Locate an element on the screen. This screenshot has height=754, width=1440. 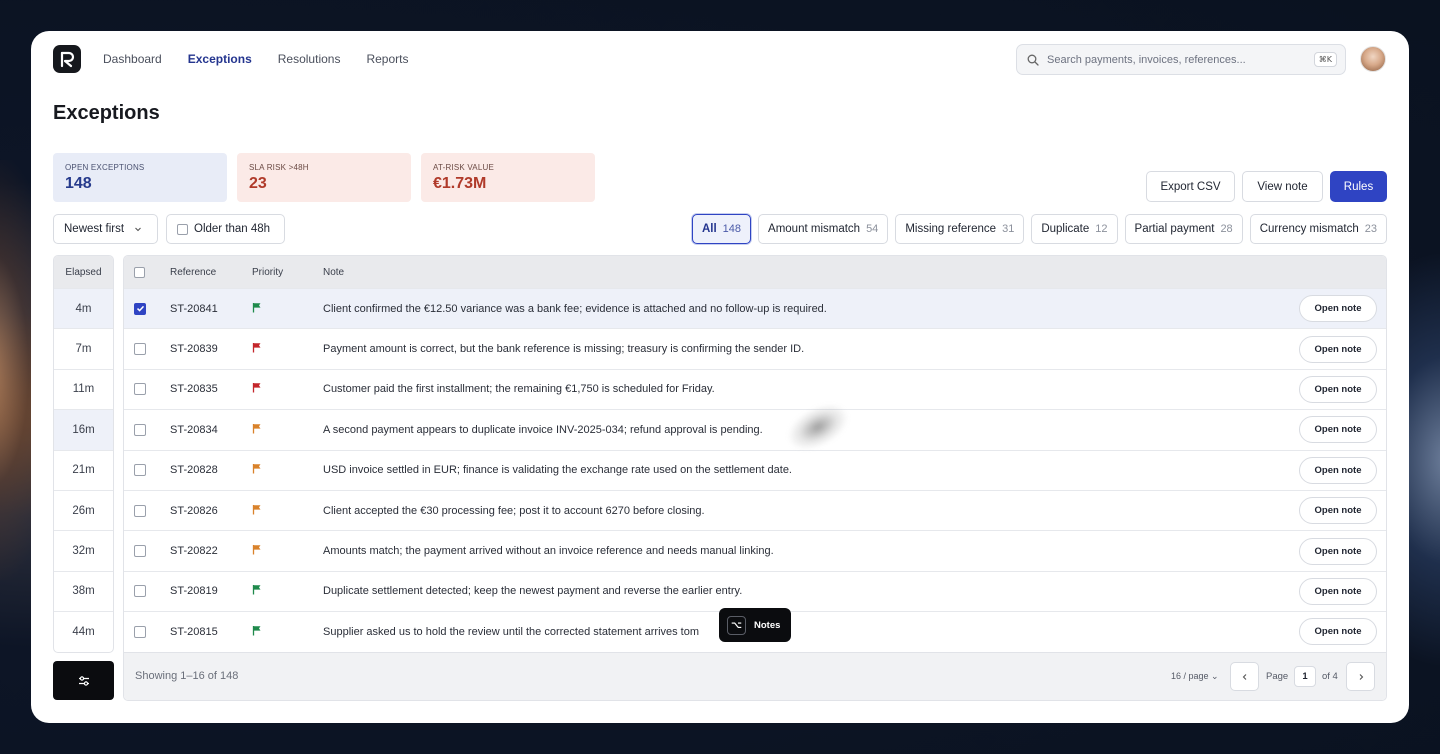
chip-count: 28 is located at coordinates (1226, 229).